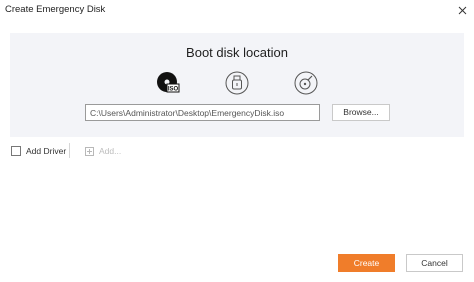  Describe the element at coordinates (89, 151) in the screenshot. I see `plus-icon` at that location.